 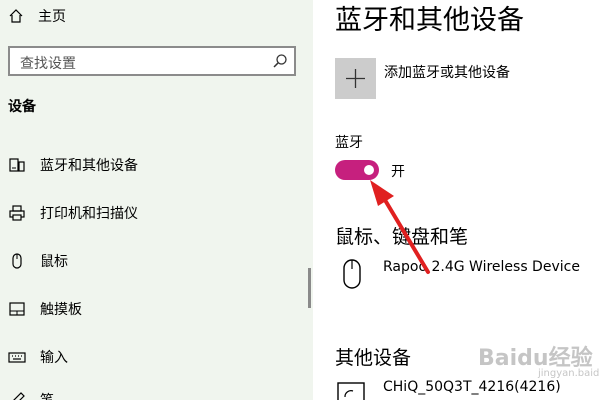 What do you see at coordinates (22, 107) in the screenshot?
I see `section-heading-devices: 设备` at bounding box center [22, 107].